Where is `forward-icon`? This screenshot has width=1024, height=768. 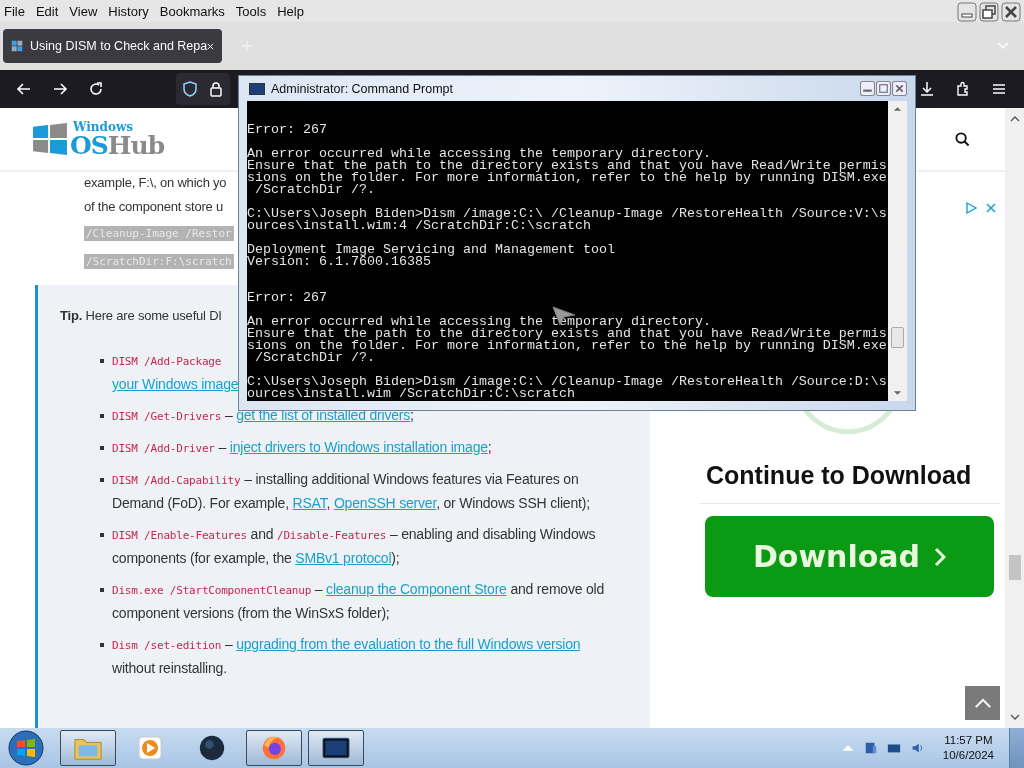
forward-icon is located at coordinates (60, 89).